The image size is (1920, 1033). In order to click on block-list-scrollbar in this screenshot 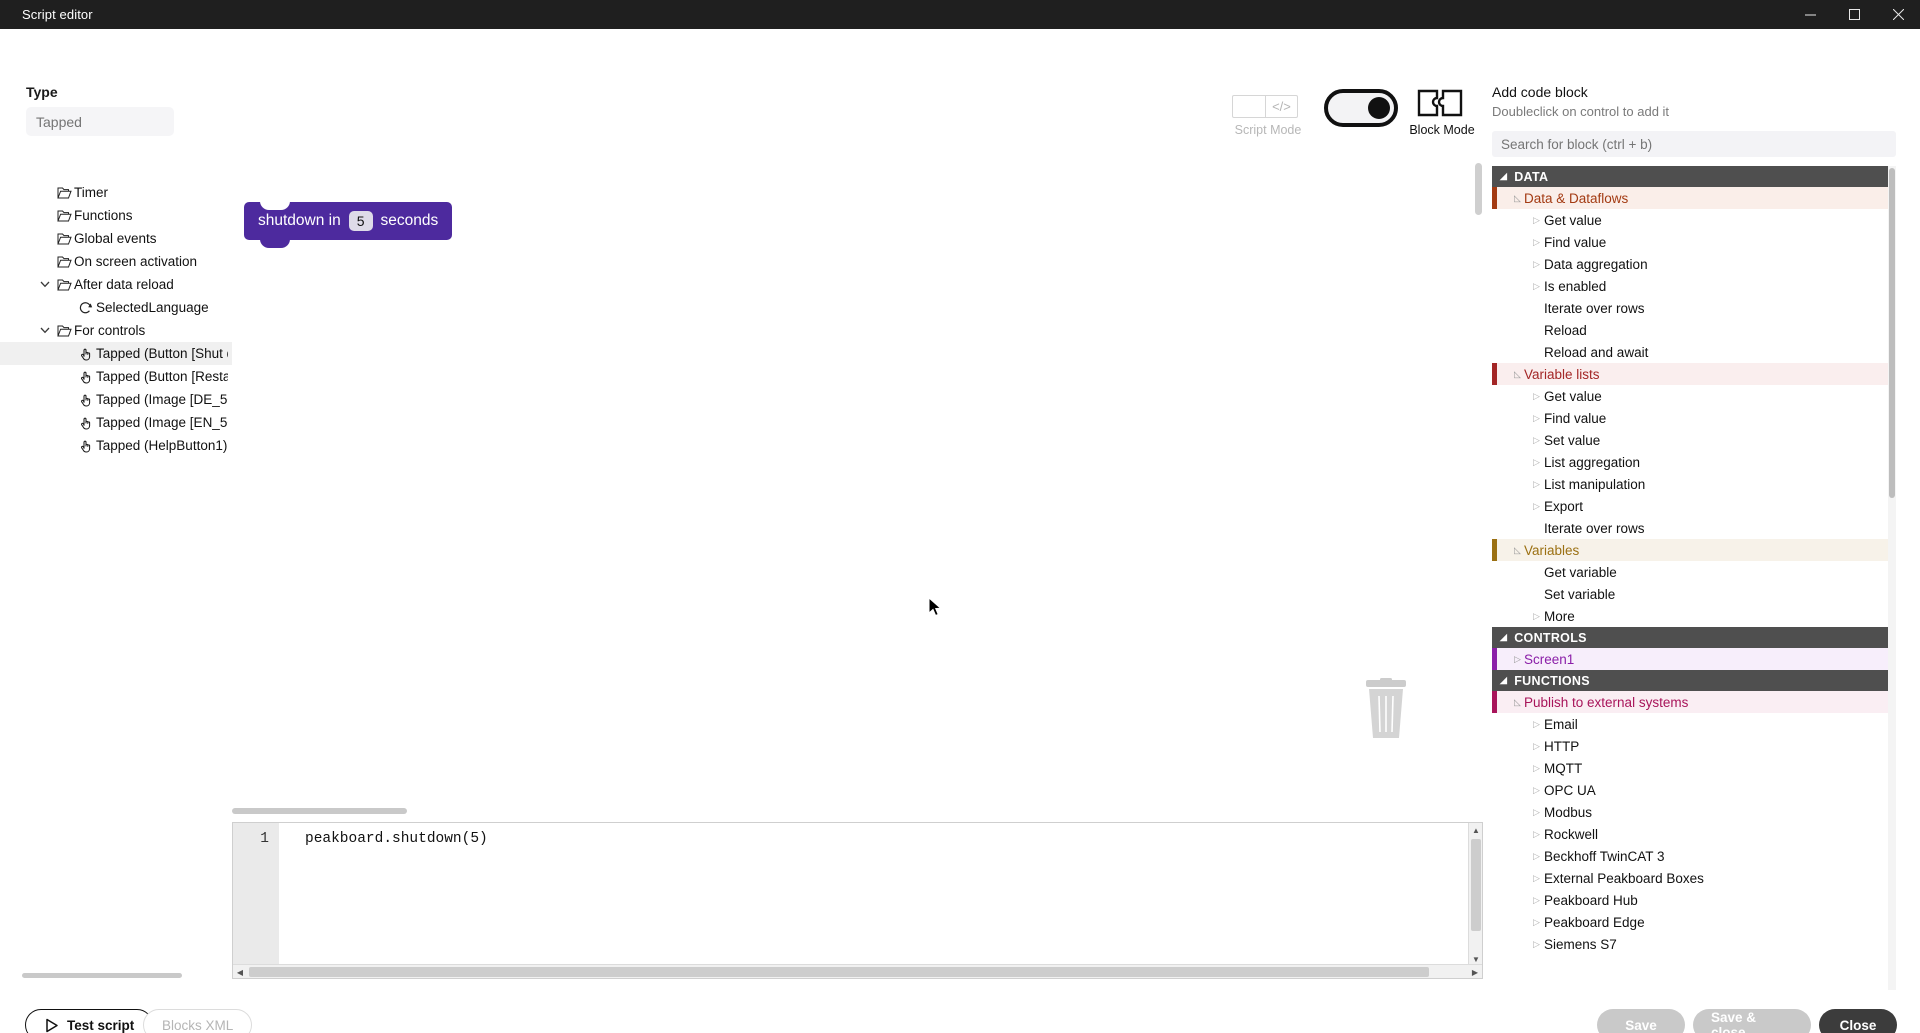, I will do `click(1892, 578)`.